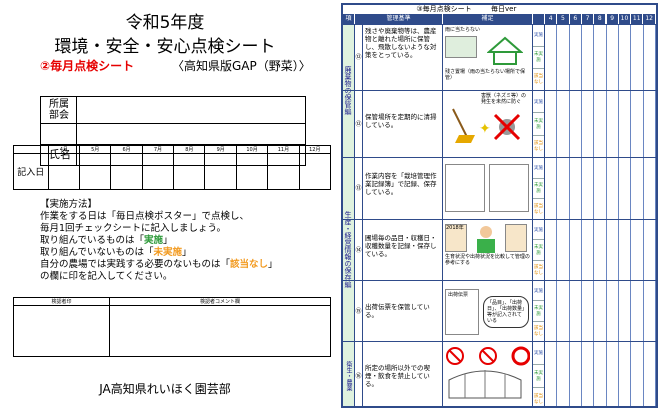 The image size is (660, 415). I want to click on compost-pic, so click(461, 47).